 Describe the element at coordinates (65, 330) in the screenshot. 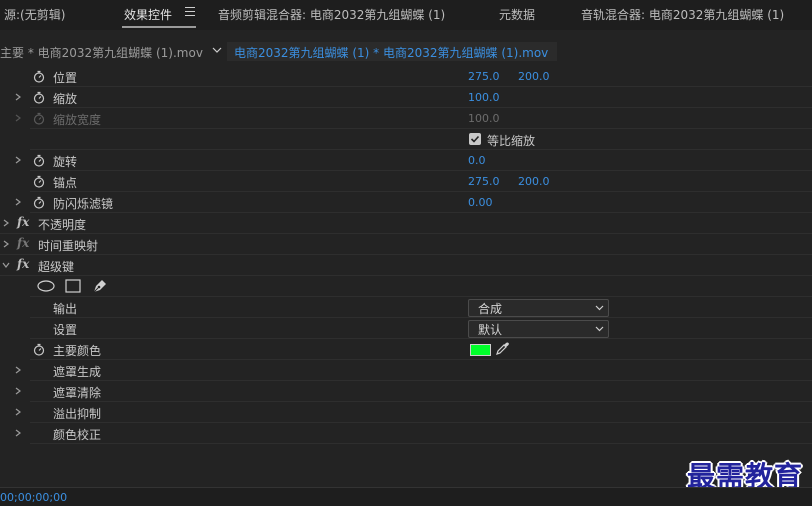

I see `property-label: 设置` at that location.